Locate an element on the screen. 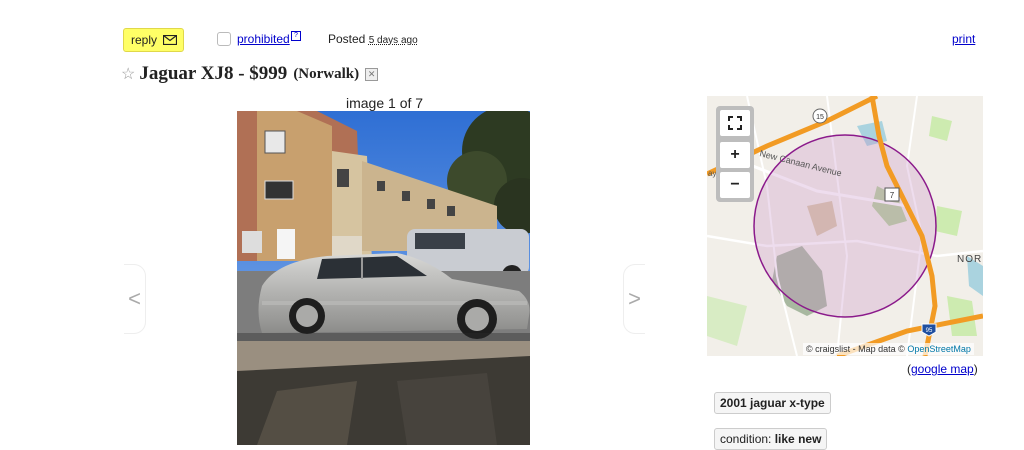 The height and width of the screenshot is (450, 1024). place-label: NOR is located at coordinates (969, 259).